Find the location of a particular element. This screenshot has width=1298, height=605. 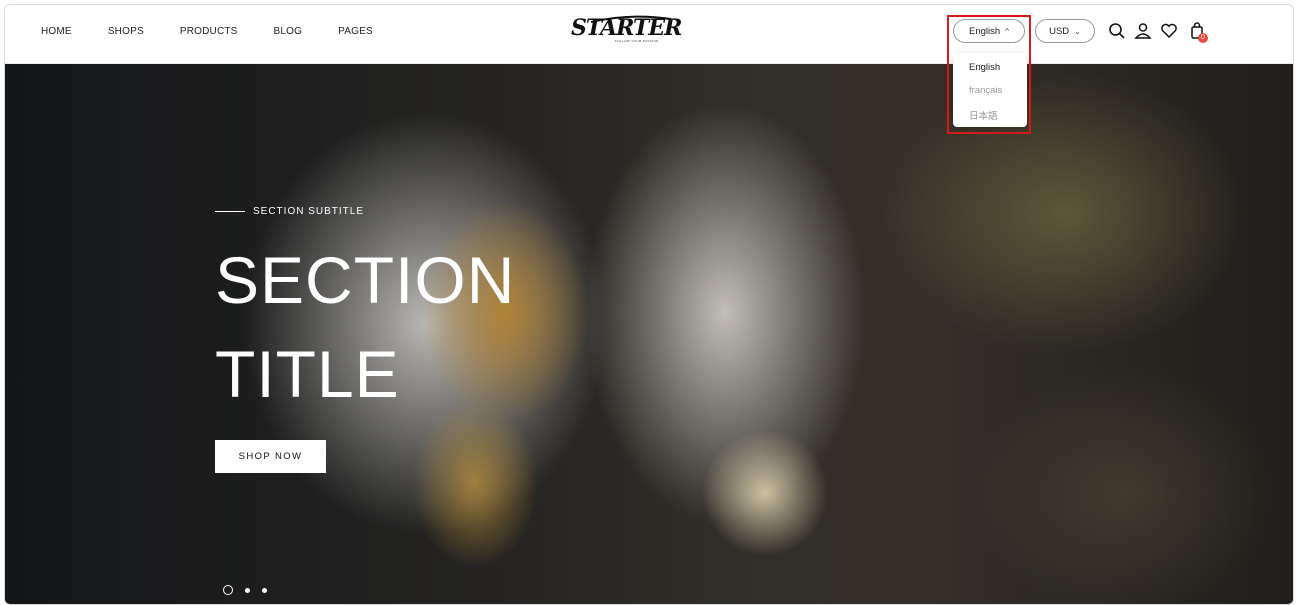

shop-now-button: SHOP NOW is located at coordinates (270, 456).